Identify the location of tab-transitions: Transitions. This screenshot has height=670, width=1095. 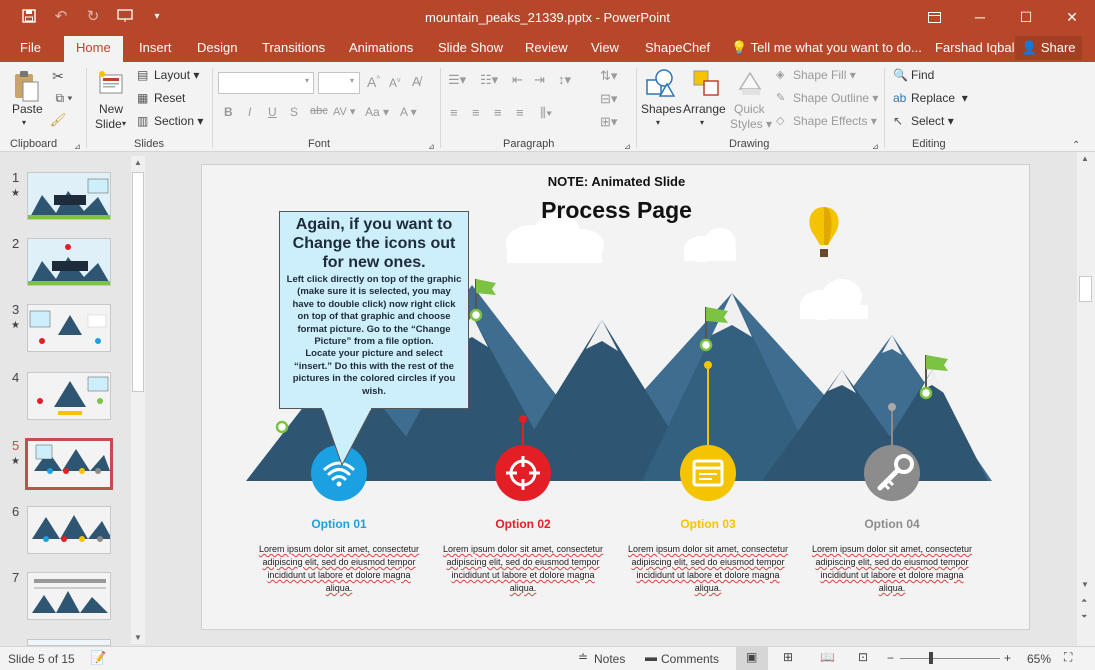
(293, 47).